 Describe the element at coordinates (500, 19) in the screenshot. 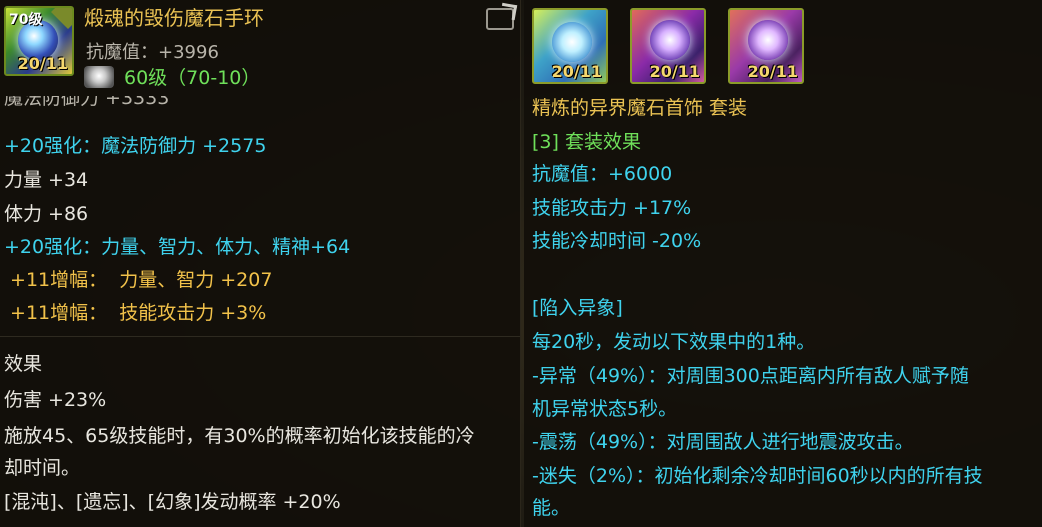

I see `share-icon` at that location.